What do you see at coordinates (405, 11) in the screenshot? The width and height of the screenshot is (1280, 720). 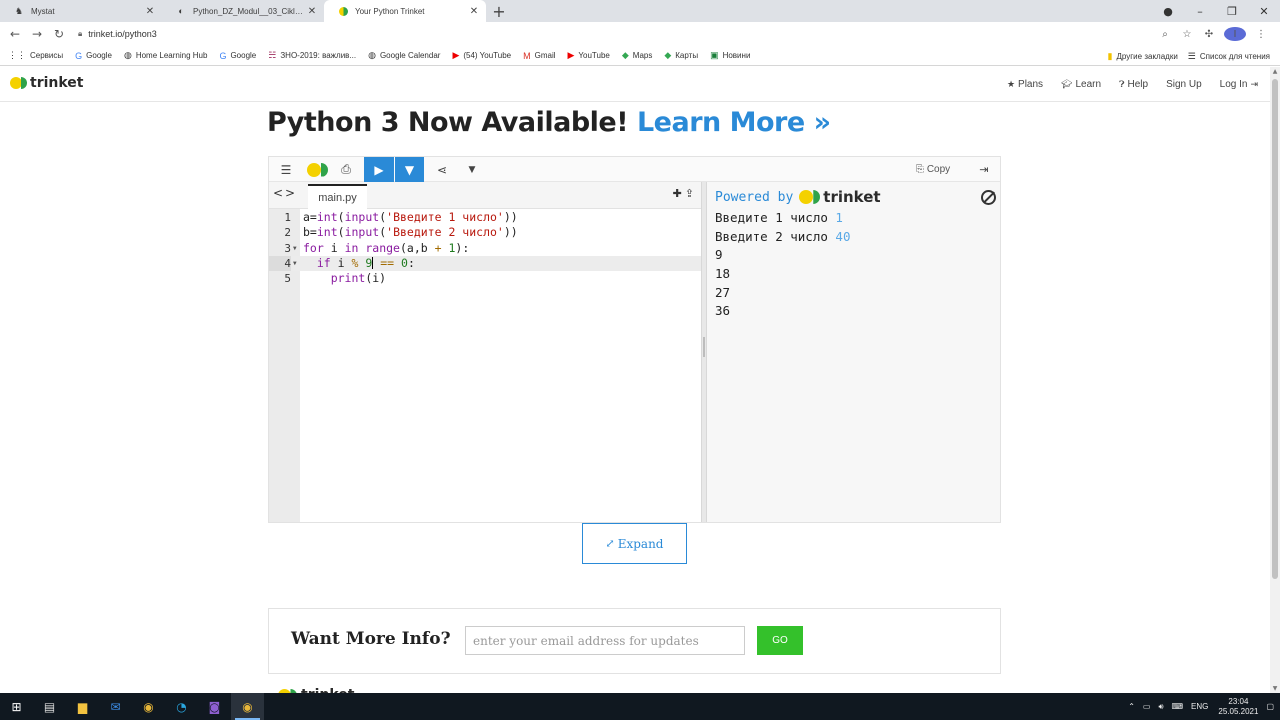 I see `browser-tab-trinket: Your Python Trinket ✕` at bounding box center [405, 11].